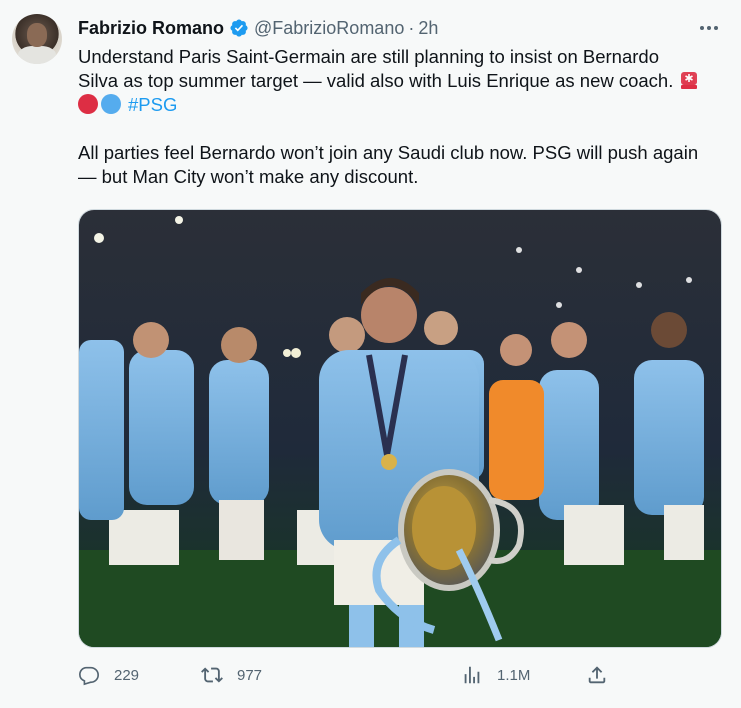  I want to click on verified-badge-icon, so click(239, 28).